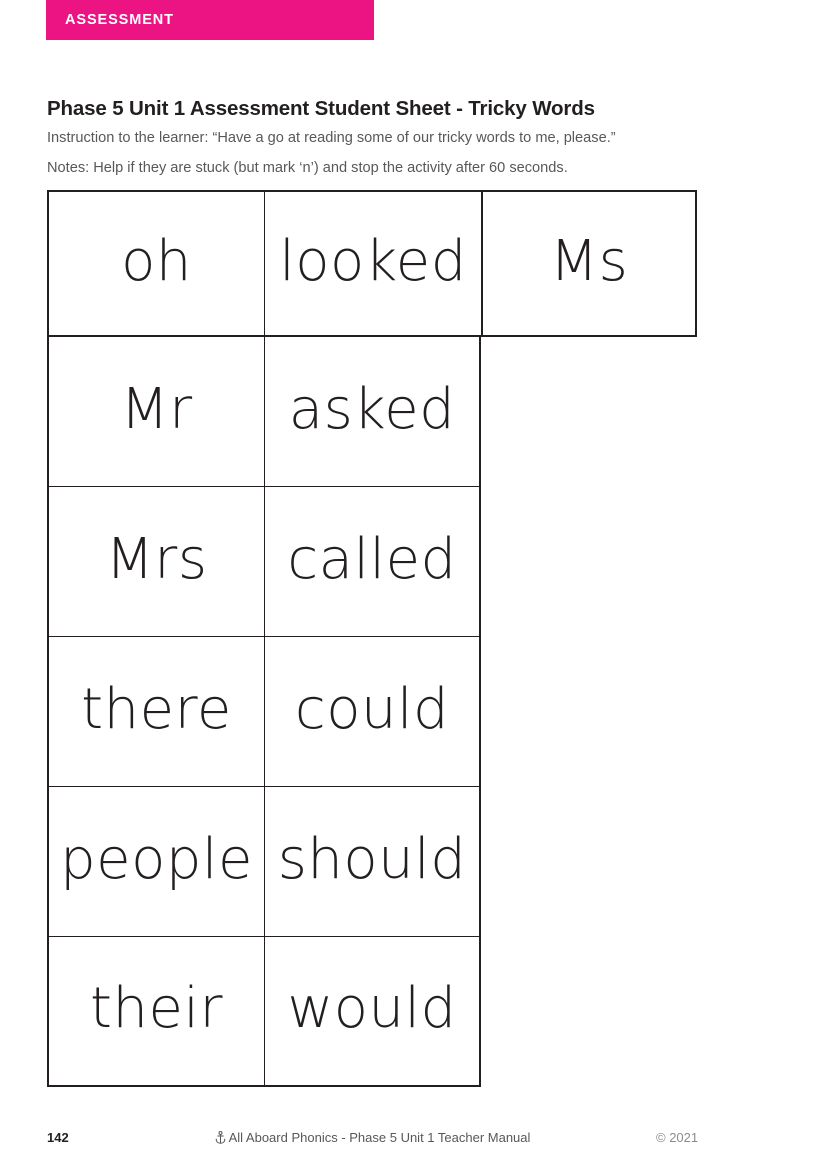 The width and height of the screenshot is (827, 1170). Describe the element at coordinates (156, 859) in the screenshot. I see `word-label: people` at that location.